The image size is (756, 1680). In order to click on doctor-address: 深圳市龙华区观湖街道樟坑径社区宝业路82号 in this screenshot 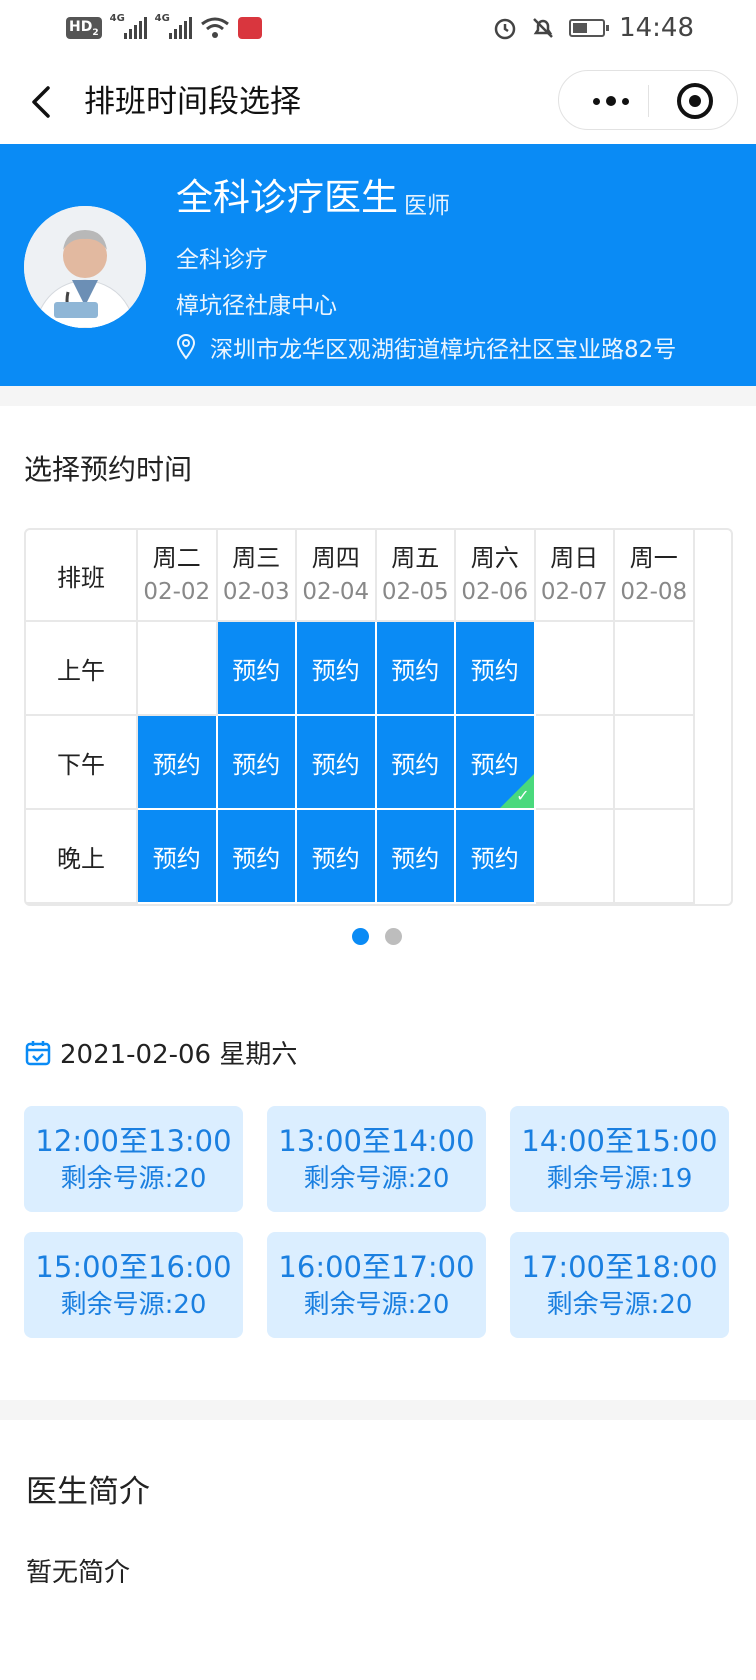, I will do `click(426, 347)`.